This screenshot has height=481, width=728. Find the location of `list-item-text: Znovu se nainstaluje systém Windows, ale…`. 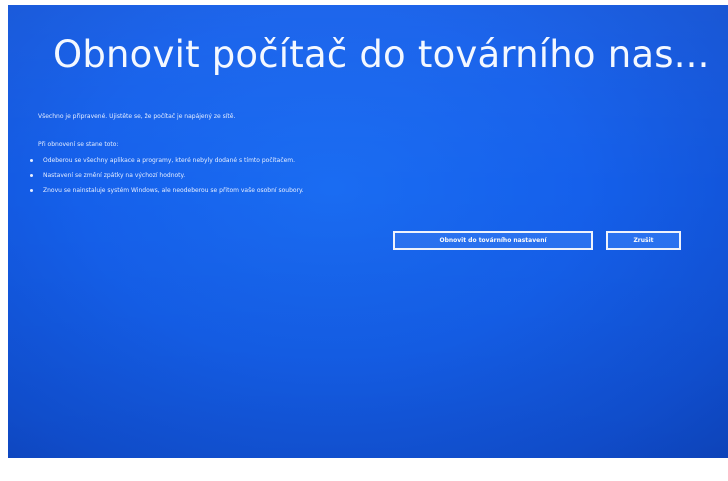

list-item-text: Znovu se nainstaluje systém Windows, ale… is located at coordinates (173, 190).